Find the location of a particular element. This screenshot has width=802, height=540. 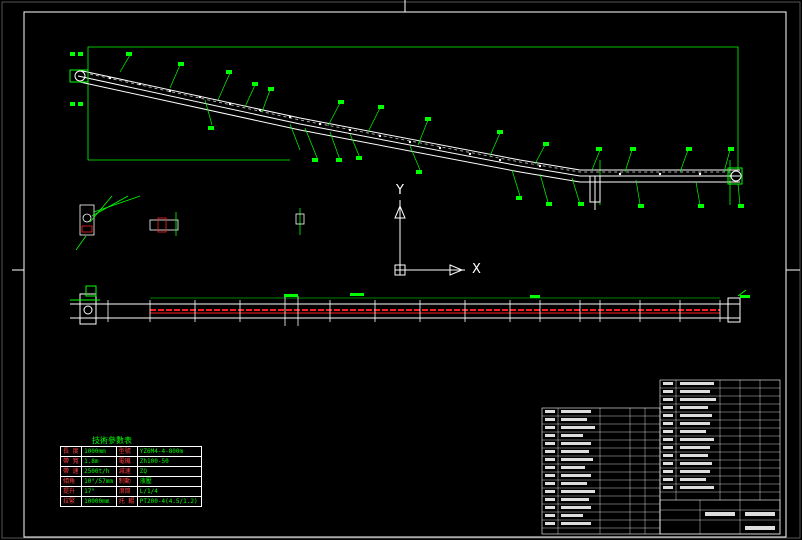

spec-table-cell: Zh100-50 is located at coordinates (169, 461).